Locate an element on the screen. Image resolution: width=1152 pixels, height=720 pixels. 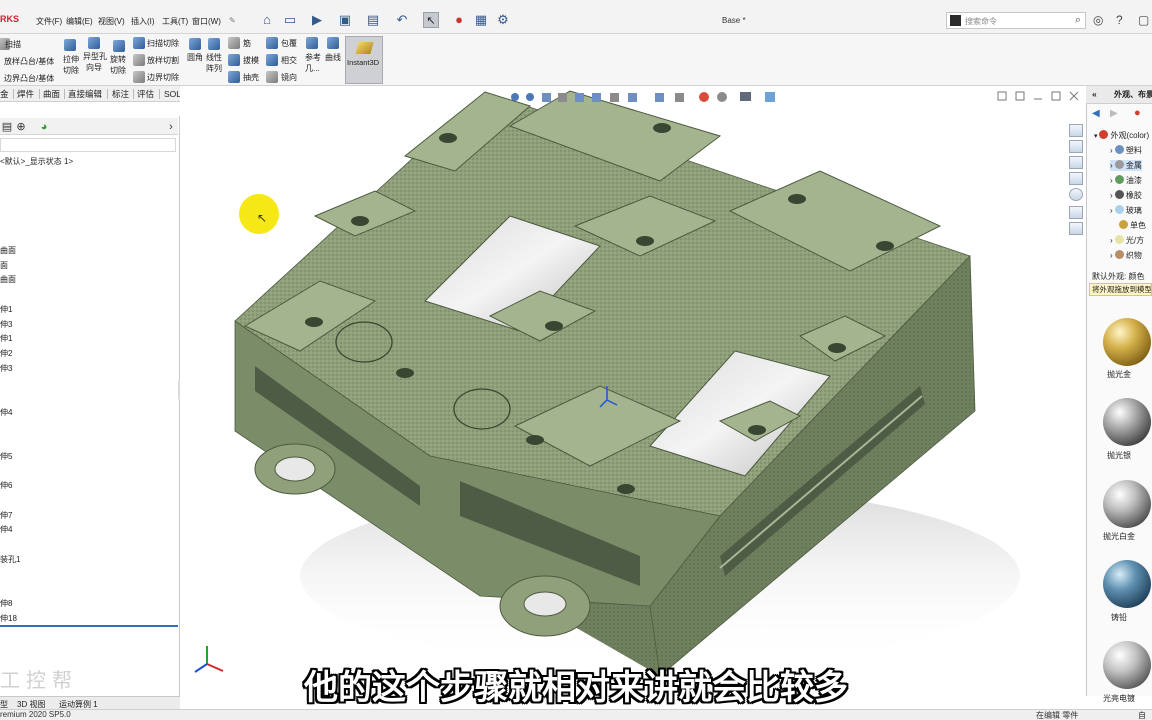
fillet-icon is located at coordinates (195, 44).